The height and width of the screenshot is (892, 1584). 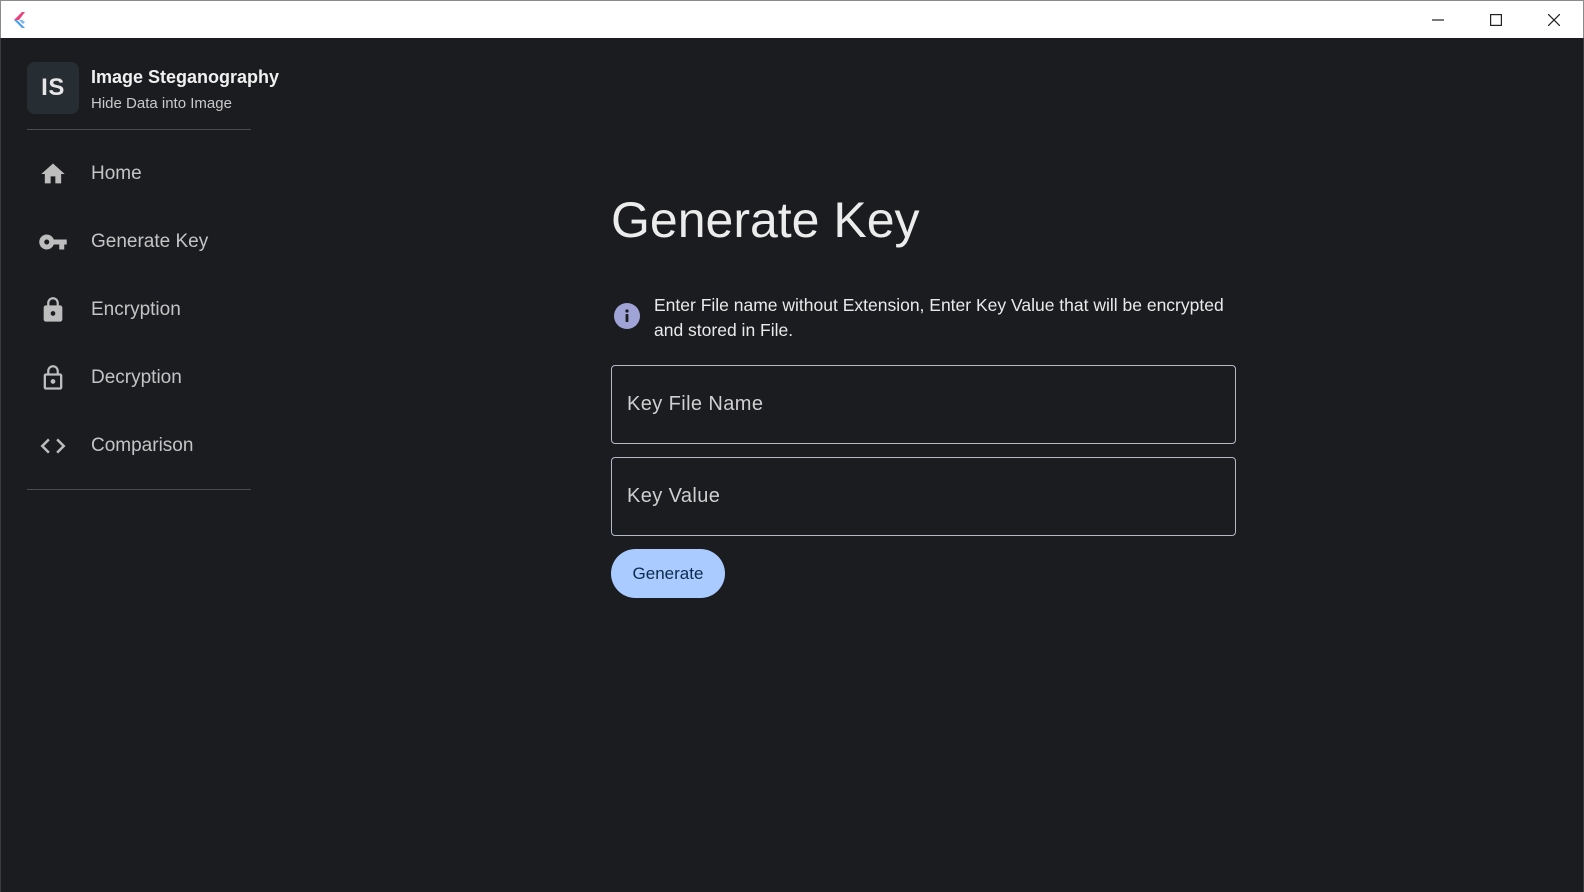 I want to click on key-value-input, so click(x=923, y=496).